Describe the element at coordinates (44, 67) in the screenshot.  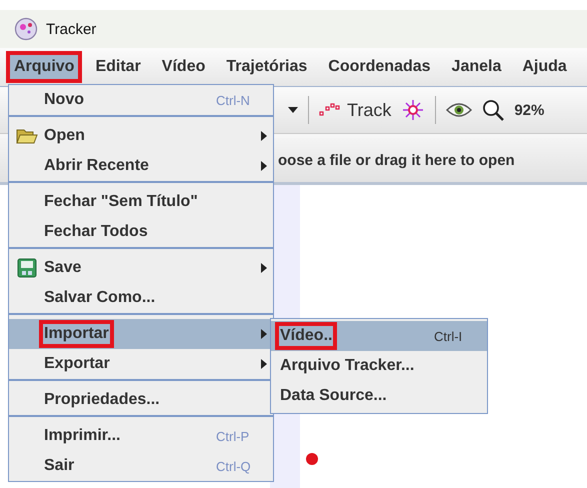
I see `menu-item: Arquivo` at that location.